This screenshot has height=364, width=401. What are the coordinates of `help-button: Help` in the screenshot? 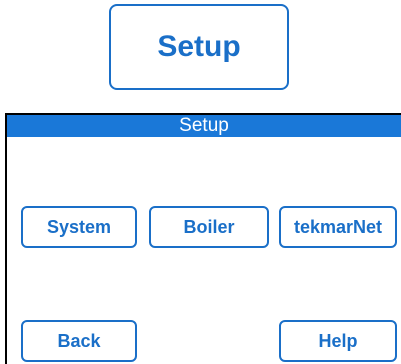 It's located at (338, 341).